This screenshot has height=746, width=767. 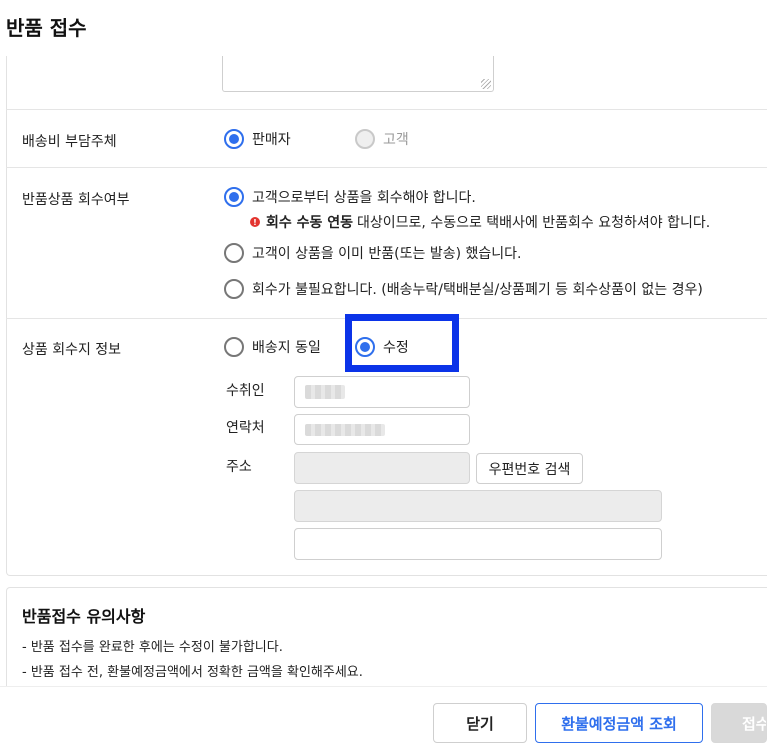 I want to click on address-main-input, so click(x=478, y=506).